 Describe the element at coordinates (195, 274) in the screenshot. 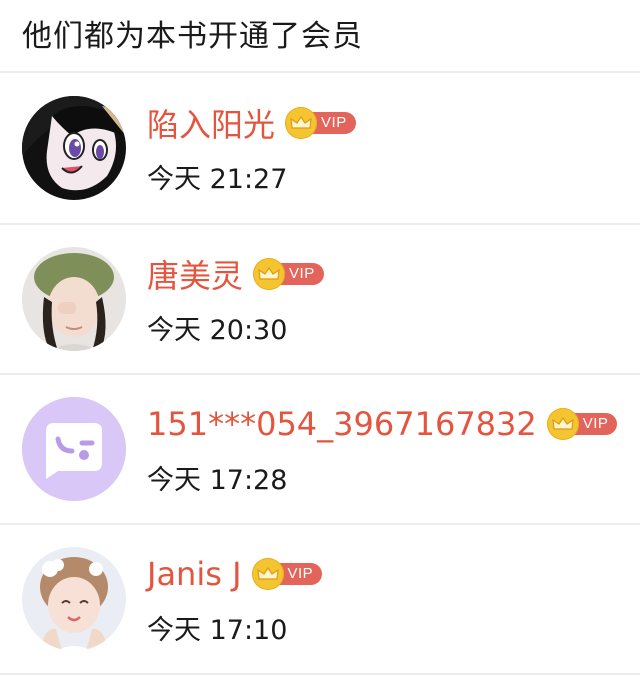

I see `member-name: 唐美灵` at that location.